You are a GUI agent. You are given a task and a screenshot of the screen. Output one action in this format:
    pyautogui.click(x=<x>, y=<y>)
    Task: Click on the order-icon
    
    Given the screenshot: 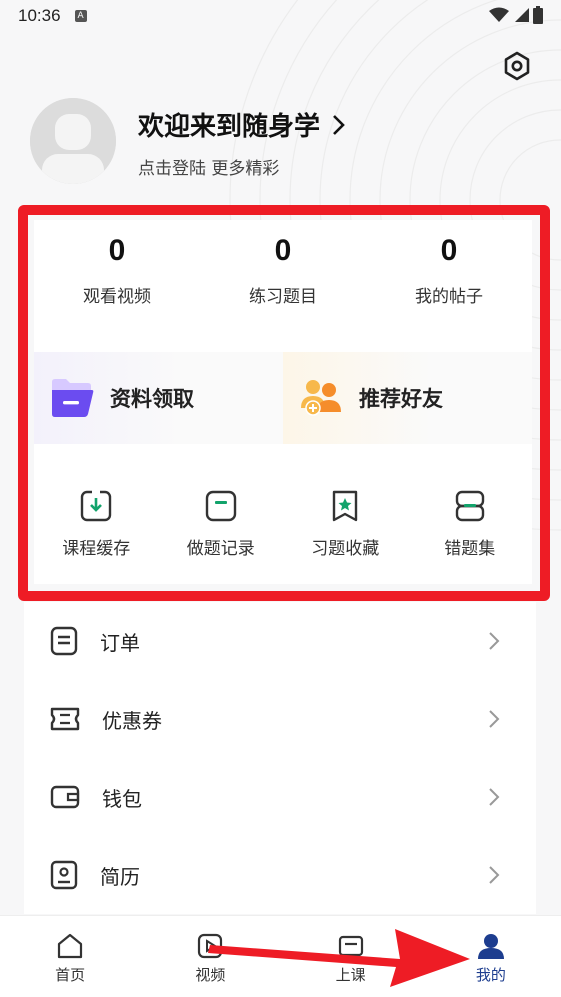 What is the action you would take?
    pyautogui.click(x=64, y=641)
    